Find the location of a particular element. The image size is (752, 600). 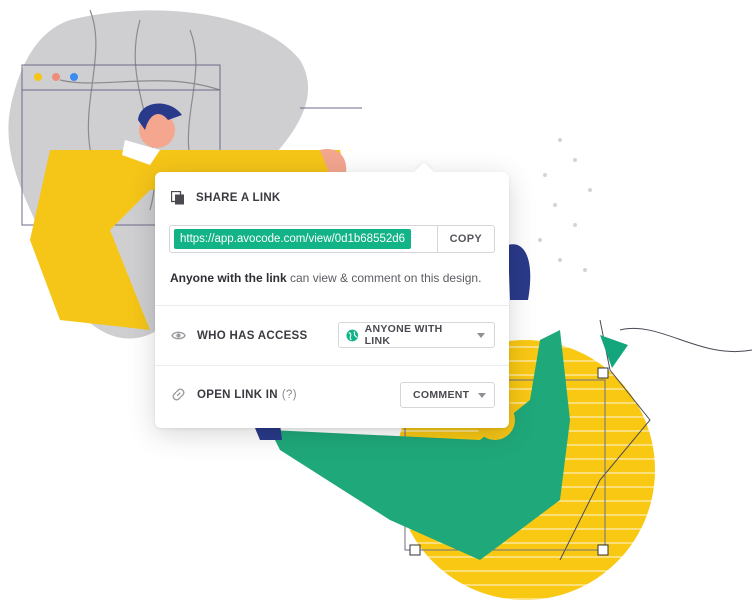

access-select-value: ANYONE WITH LINK is located at coordinates (403, 335).